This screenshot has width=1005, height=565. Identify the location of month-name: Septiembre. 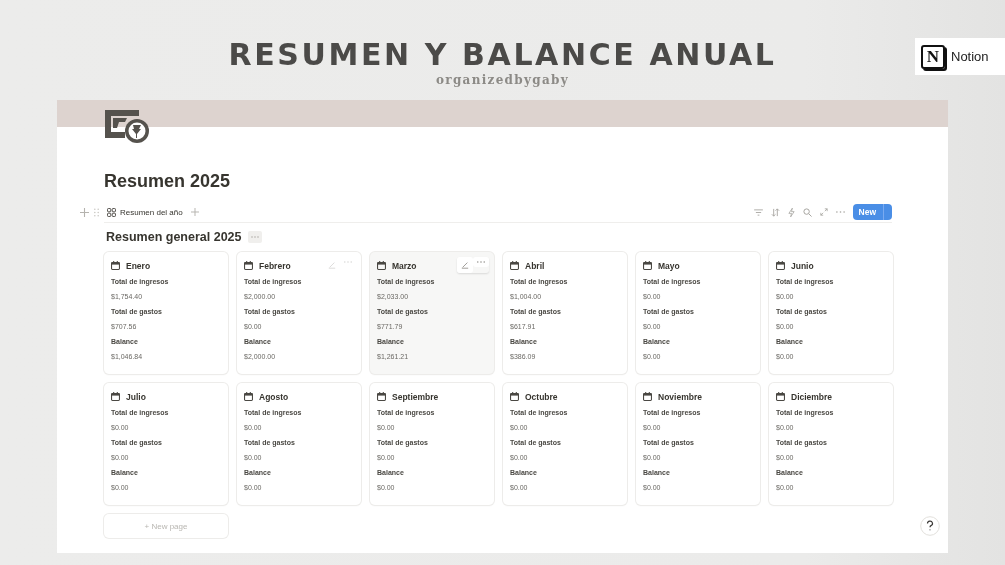
(415, 396).